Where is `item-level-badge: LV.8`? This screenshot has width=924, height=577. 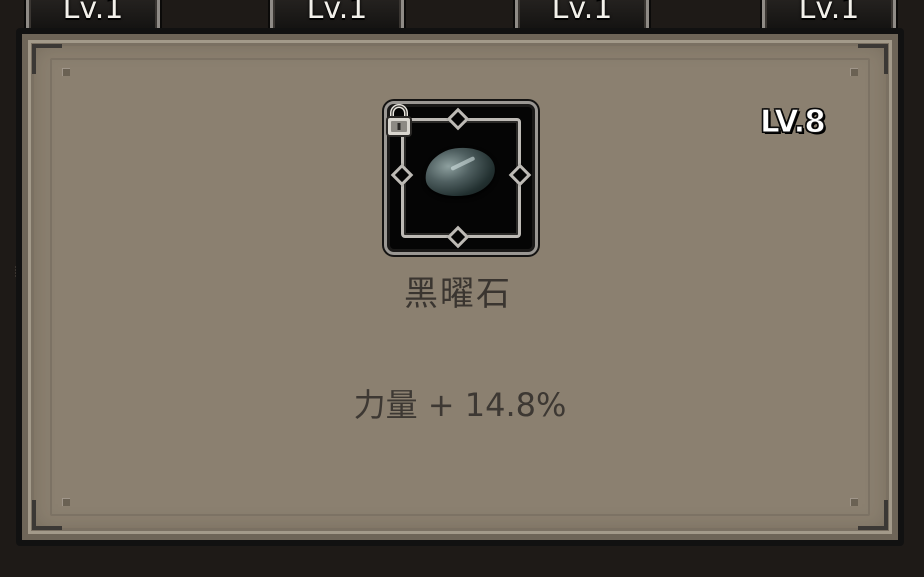 item-level-badge: LV.8 is located at coordinates (793, 122).